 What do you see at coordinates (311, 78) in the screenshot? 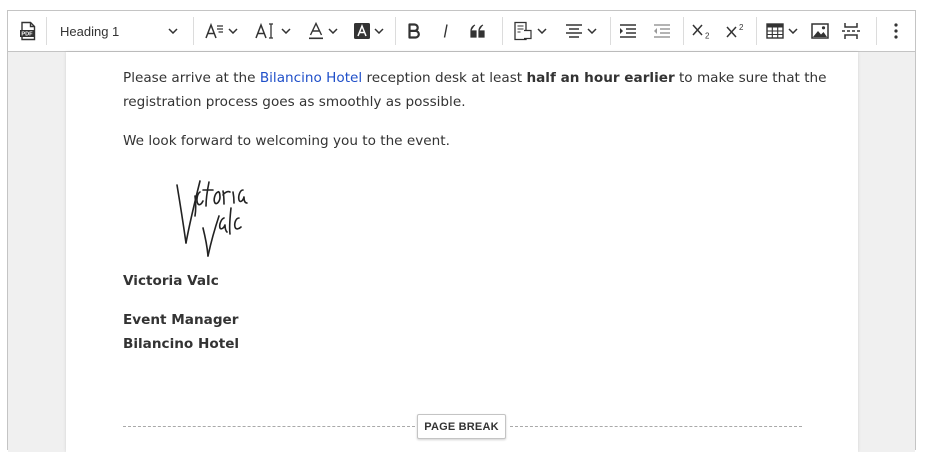
I see `hotel-link: Bilancino Hotel` at bounding box center [311, 78].